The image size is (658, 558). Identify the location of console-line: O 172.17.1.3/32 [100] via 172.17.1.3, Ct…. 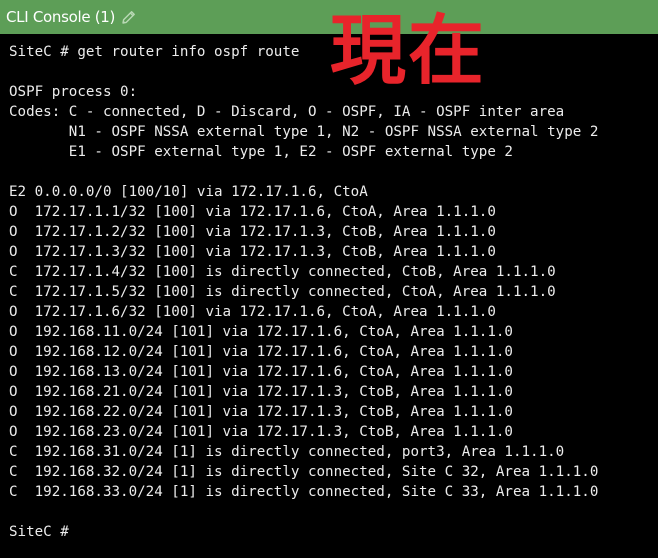
(252, 252).